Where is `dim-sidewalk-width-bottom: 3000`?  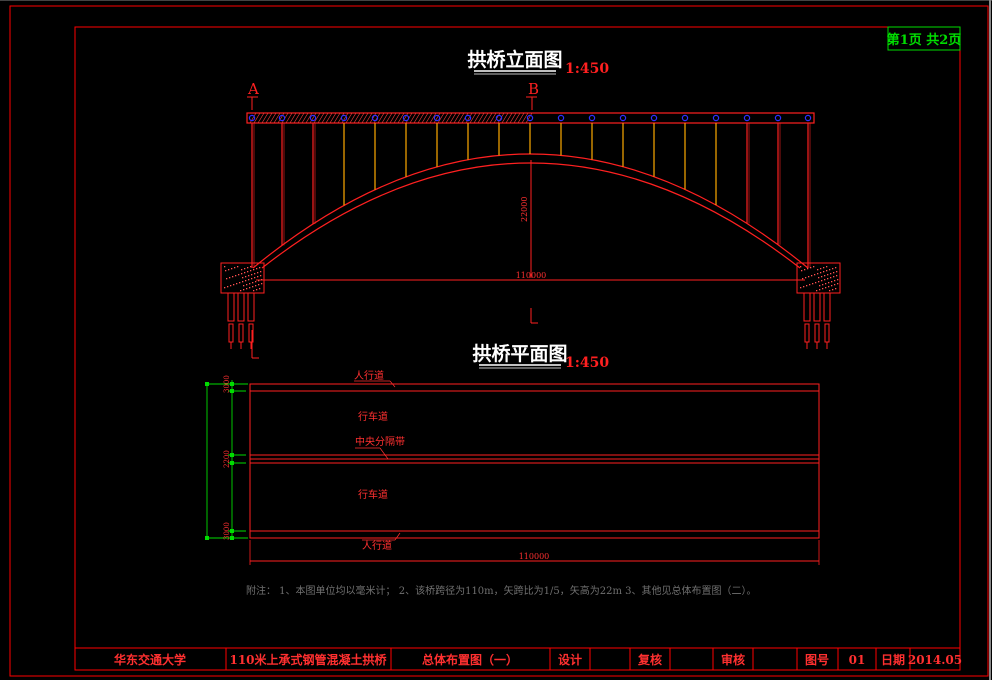
dim-sidewalk-width-bottom: 3000 is located at coordinates (227, 531).